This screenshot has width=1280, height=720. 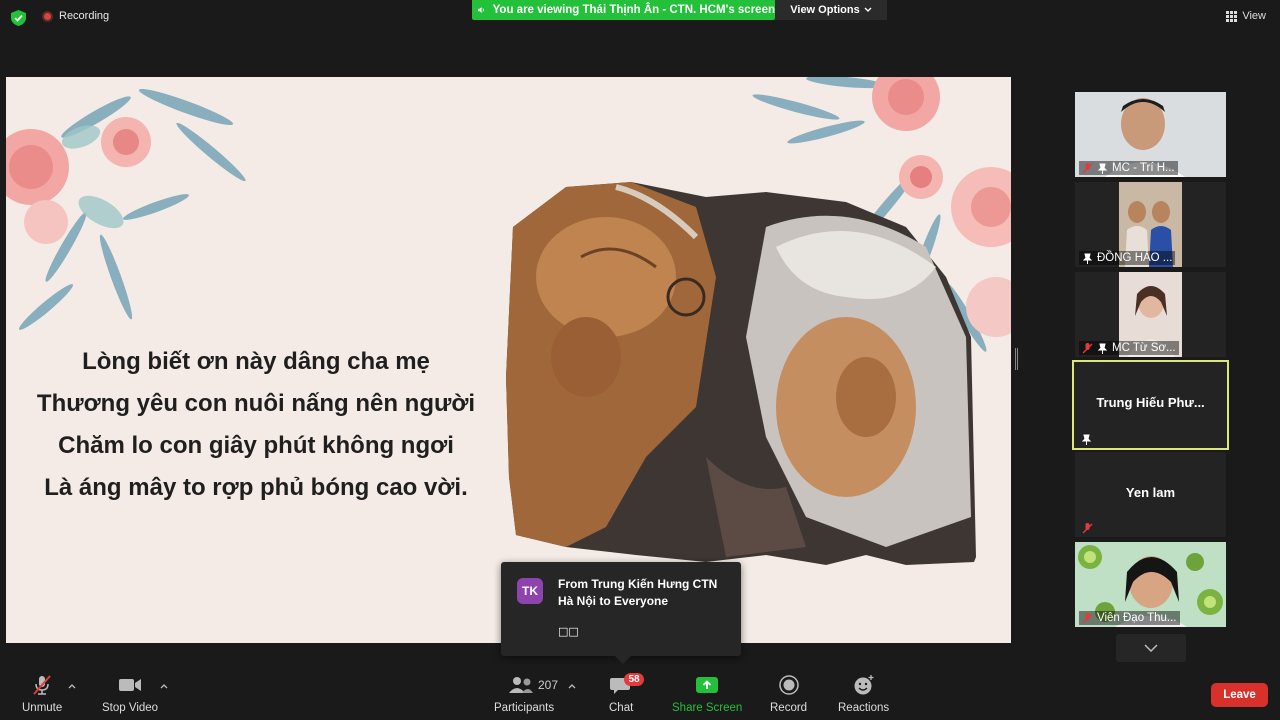 I want to click on record-button: Record, so click(x=788, y=694).